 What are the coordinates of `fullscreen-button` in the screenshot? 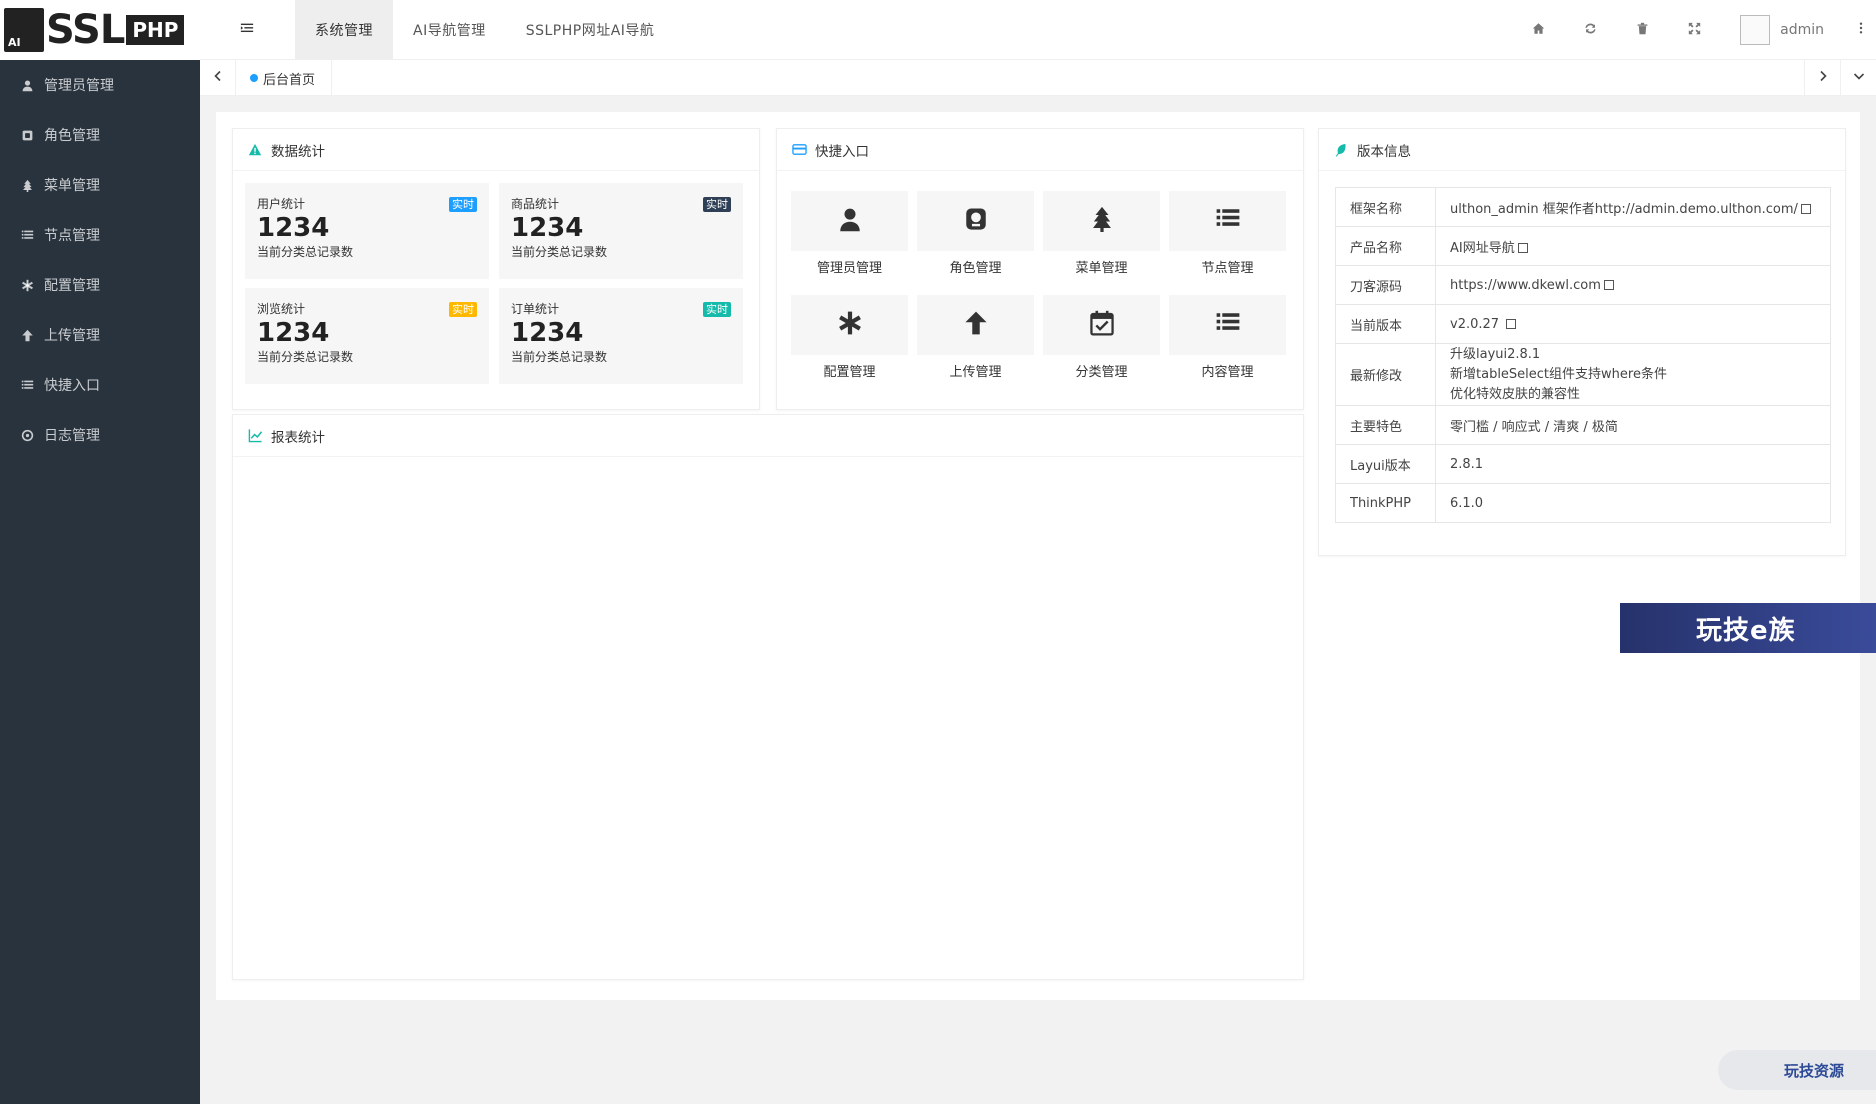 It's located at (1694, 30).